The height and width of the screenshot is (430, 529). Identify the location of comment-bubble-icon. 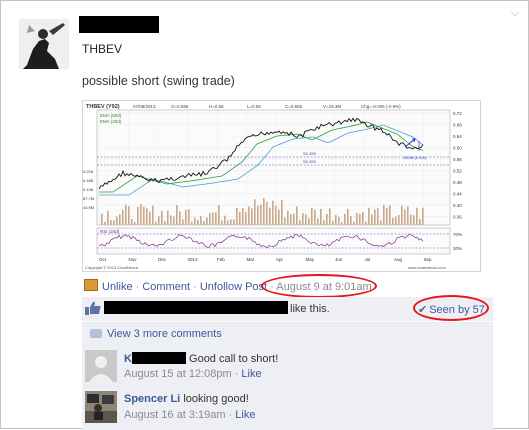
(96, 333).